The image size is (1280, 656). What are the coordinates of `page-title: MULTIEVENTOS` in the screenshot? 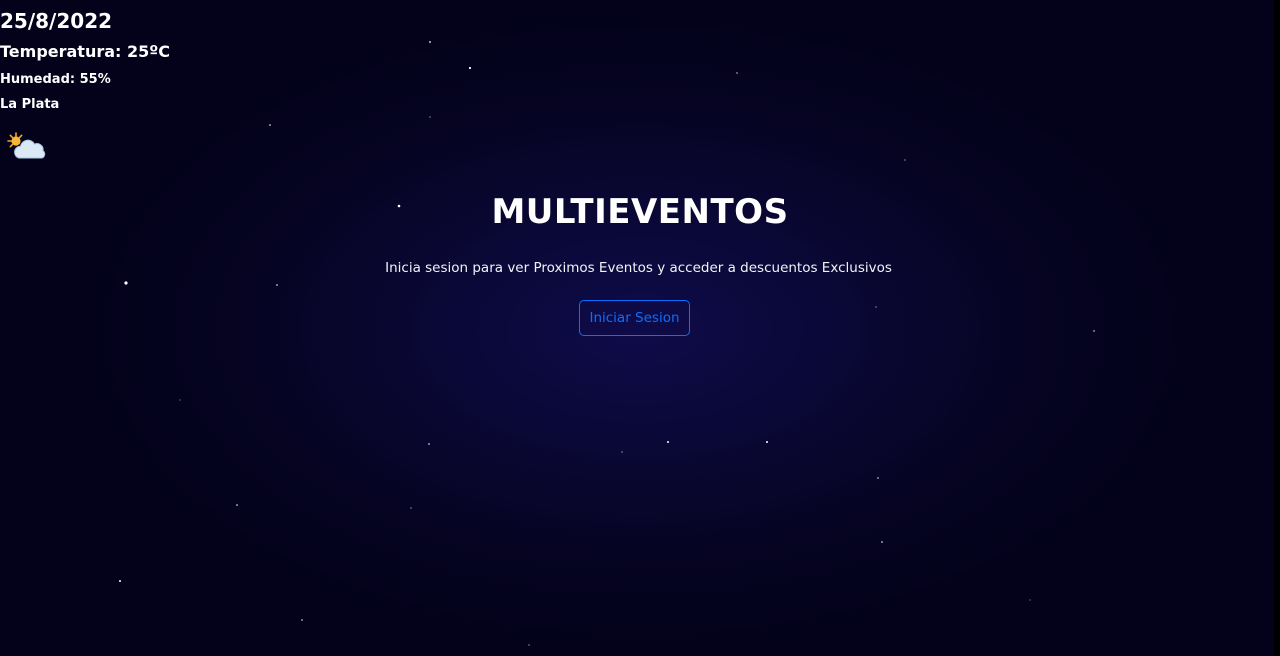 It's located at (640, 212).